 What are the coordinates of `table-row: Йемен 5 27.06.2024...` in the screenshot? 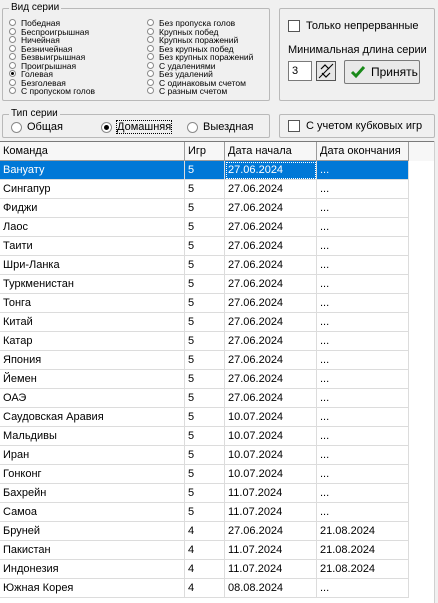 It's located at (217, 379).